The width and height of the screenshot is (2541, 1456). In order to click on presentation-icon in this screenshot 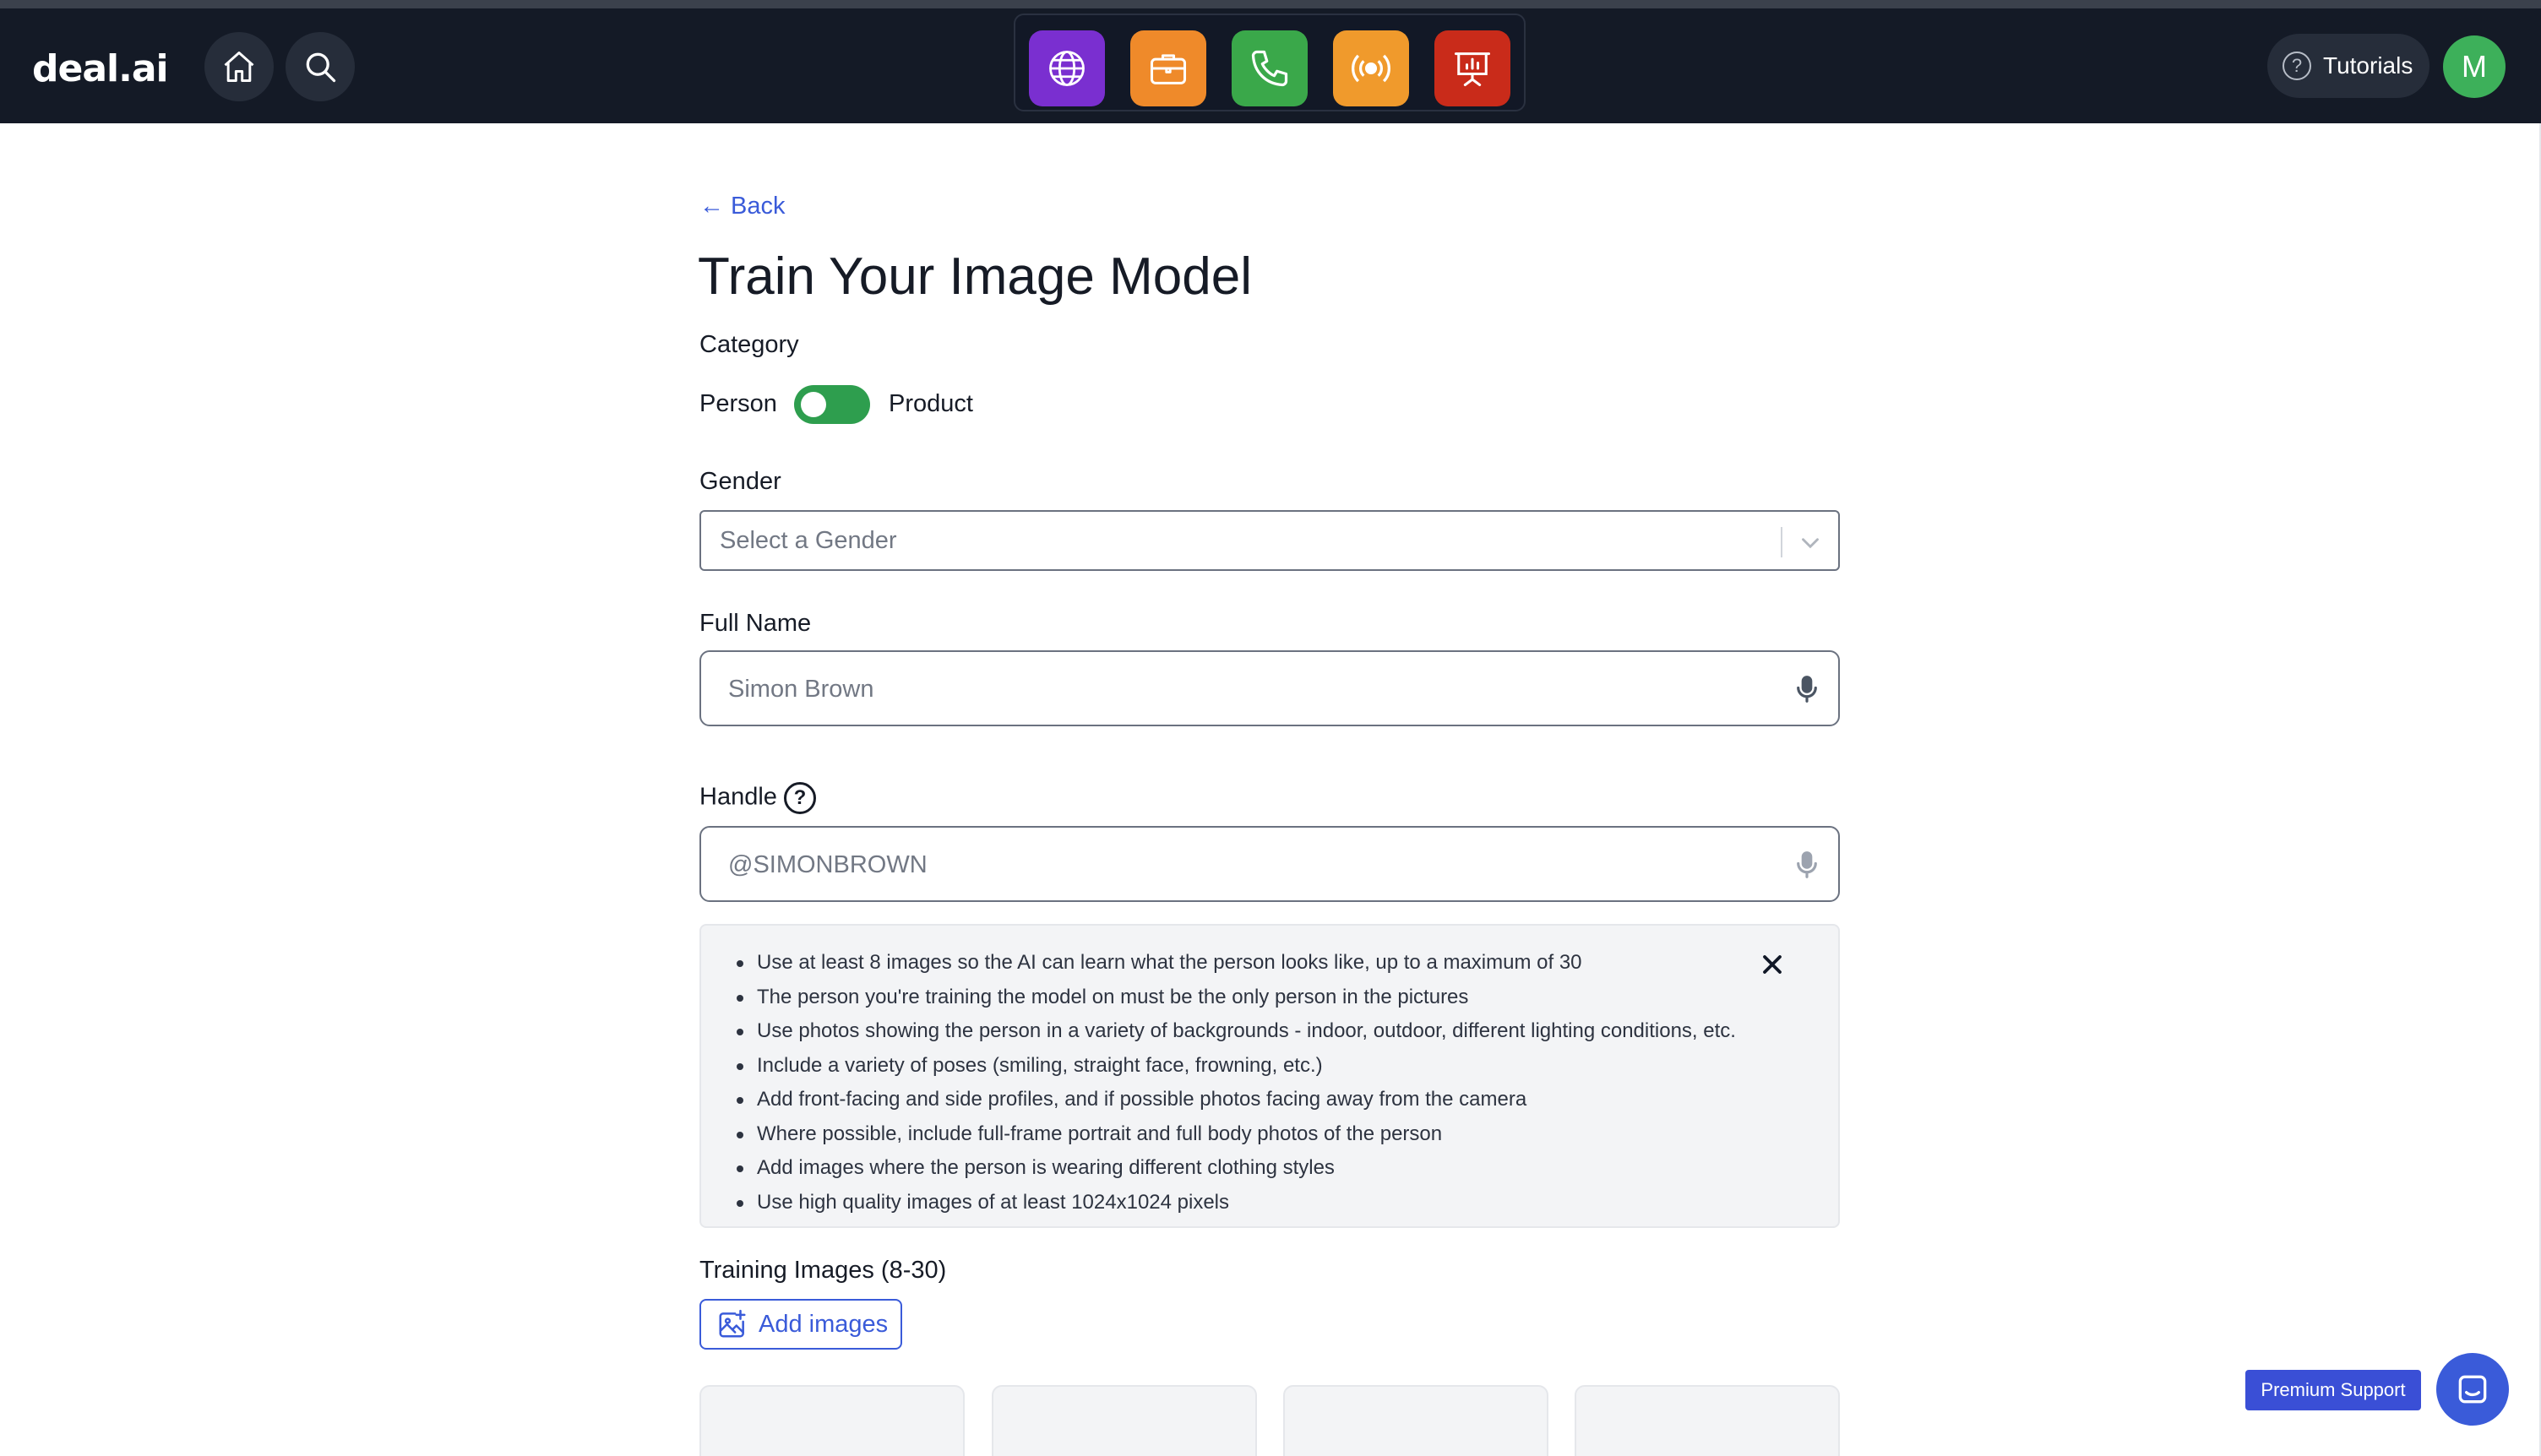, I will do `click(1472, 69)`.